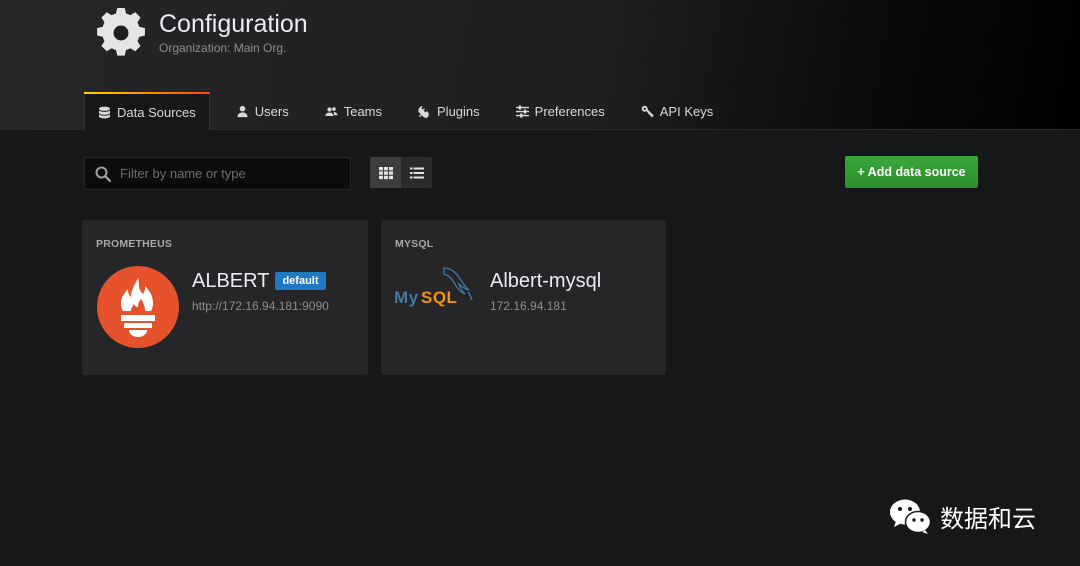 This screenshot has width=1080, height=566. I want to click on list-view-button, so click(416, 172).